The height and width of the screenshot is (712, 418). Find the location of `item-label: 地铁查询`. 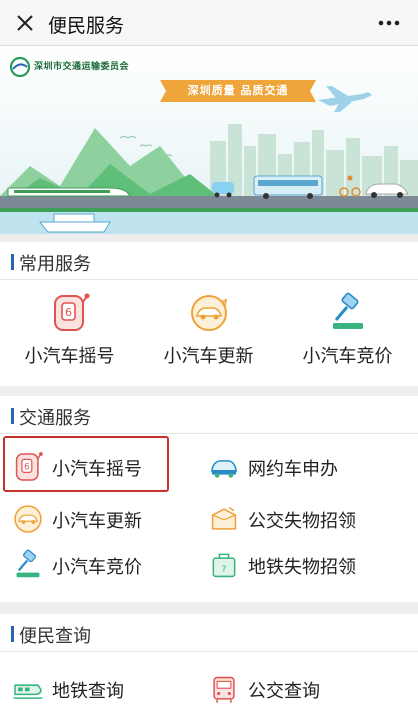

item-label: 地铁查询 is located at coordinates (88, 691).